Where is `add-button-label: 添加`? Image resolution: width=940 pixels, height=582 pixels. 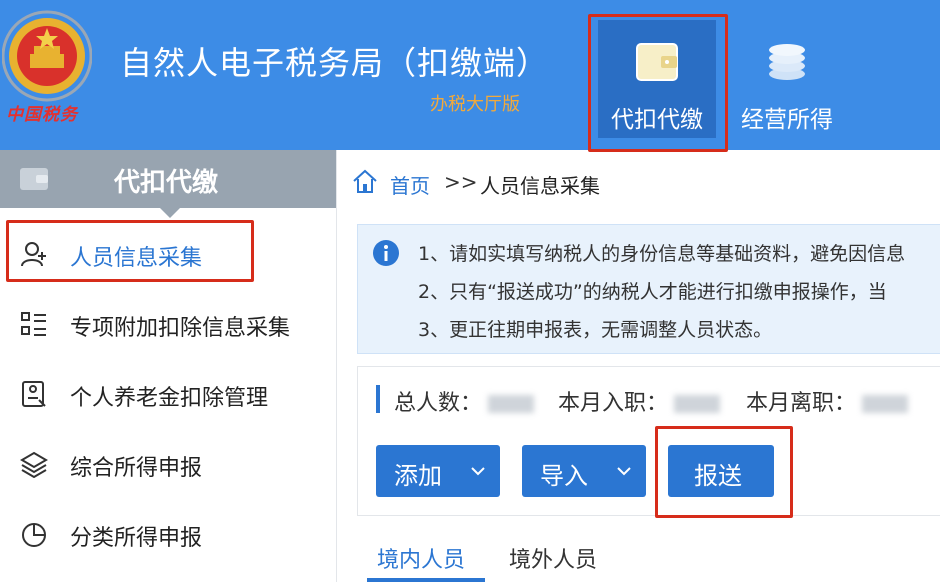
add-button-label: 添加 is located at coordinates (418, 476).